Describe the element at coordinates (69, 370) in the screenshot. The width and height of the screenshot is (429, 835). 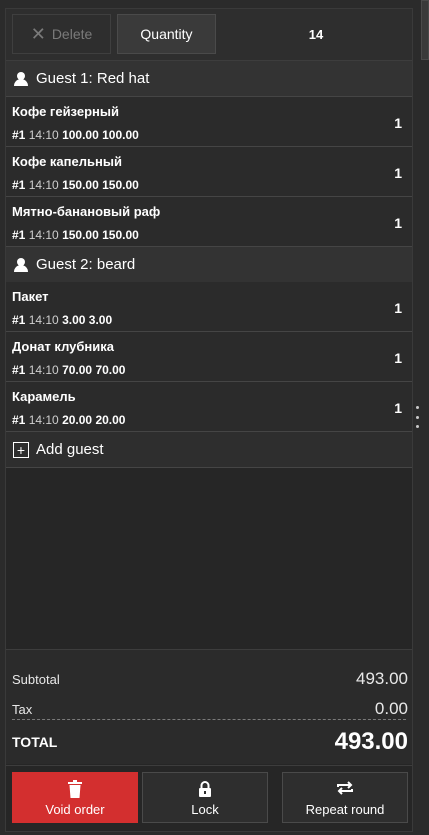
I see `item-meta: #1 14:10 70.00 70.00` at that location.